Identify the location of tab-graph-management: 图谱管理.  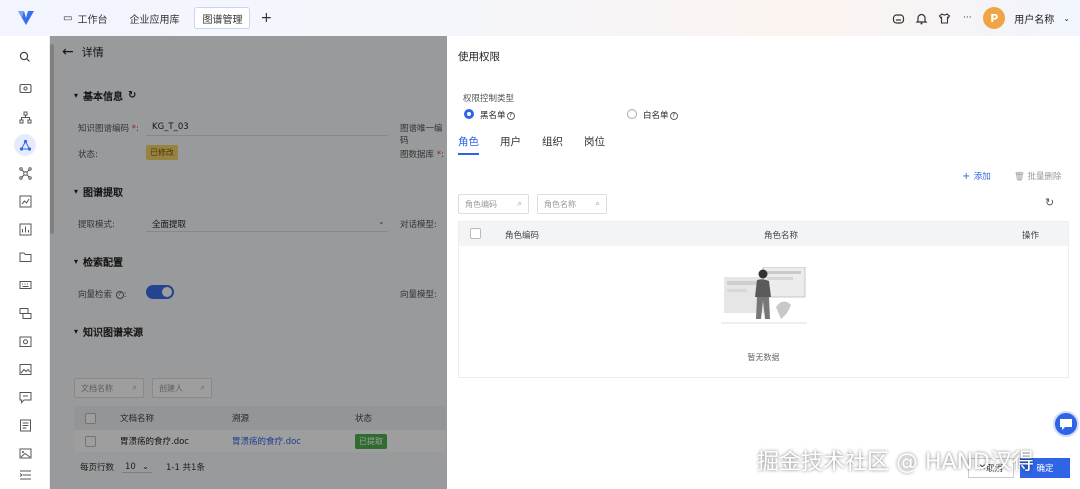
(222, 18).